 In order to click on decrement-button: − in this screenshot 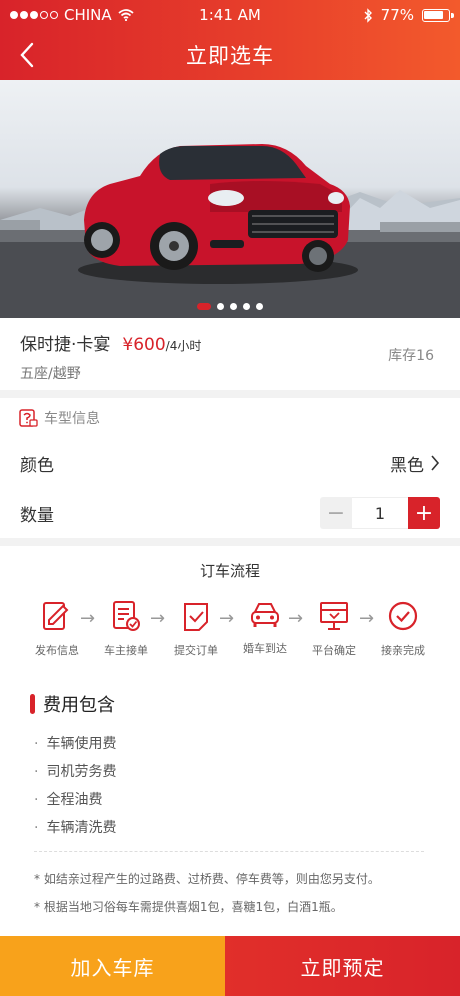, I will do `click(336, 513)`.